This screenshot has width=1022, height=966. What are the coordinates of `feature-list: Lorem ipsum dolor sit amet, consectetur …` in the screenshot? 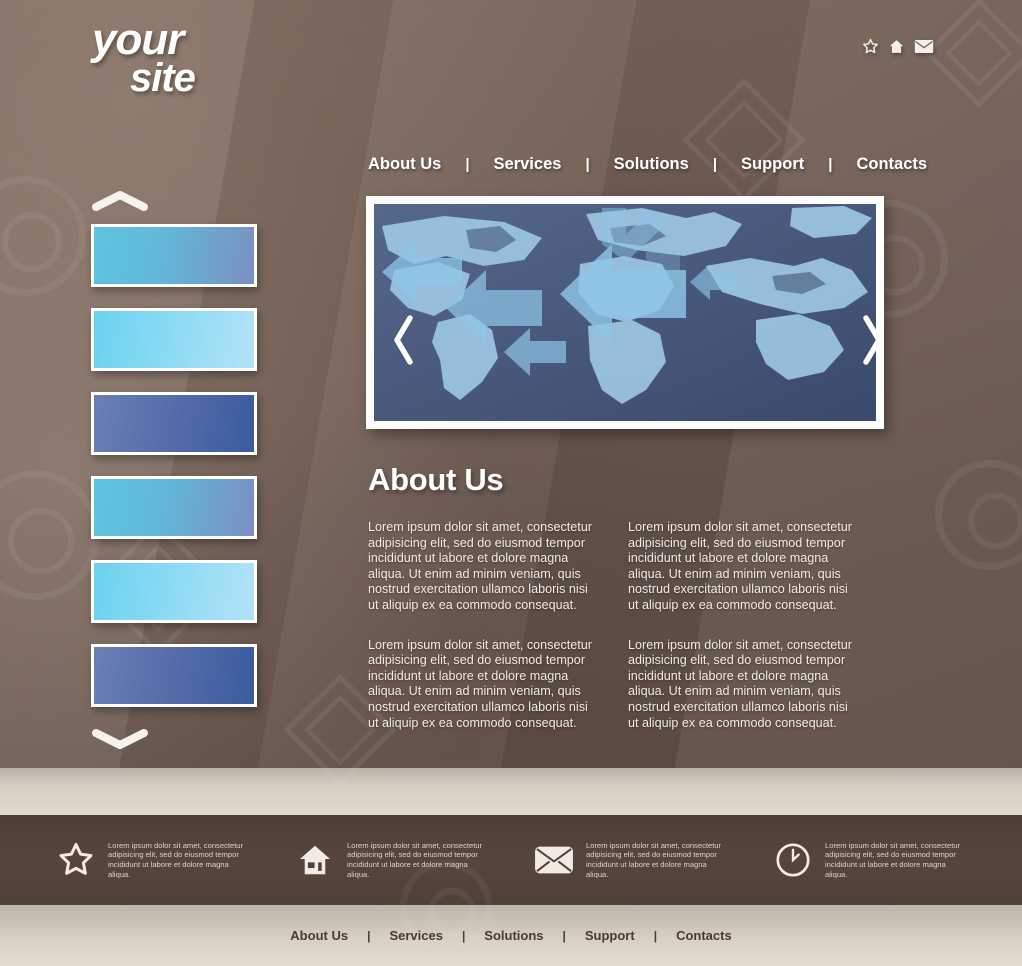 It's located at (511, 860).